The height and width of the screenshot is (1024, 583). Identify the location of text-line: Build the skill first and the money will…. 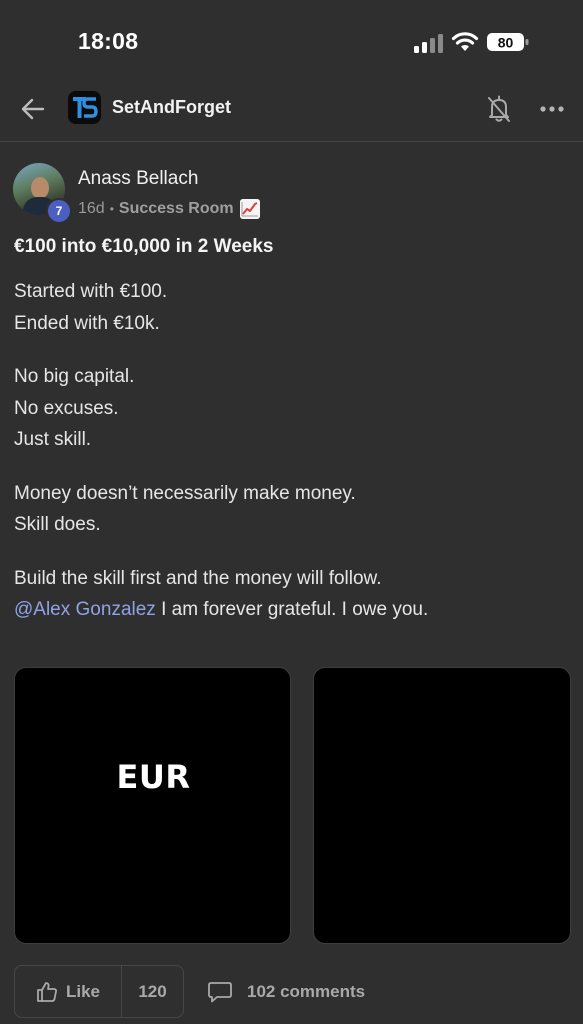
(198, 578).